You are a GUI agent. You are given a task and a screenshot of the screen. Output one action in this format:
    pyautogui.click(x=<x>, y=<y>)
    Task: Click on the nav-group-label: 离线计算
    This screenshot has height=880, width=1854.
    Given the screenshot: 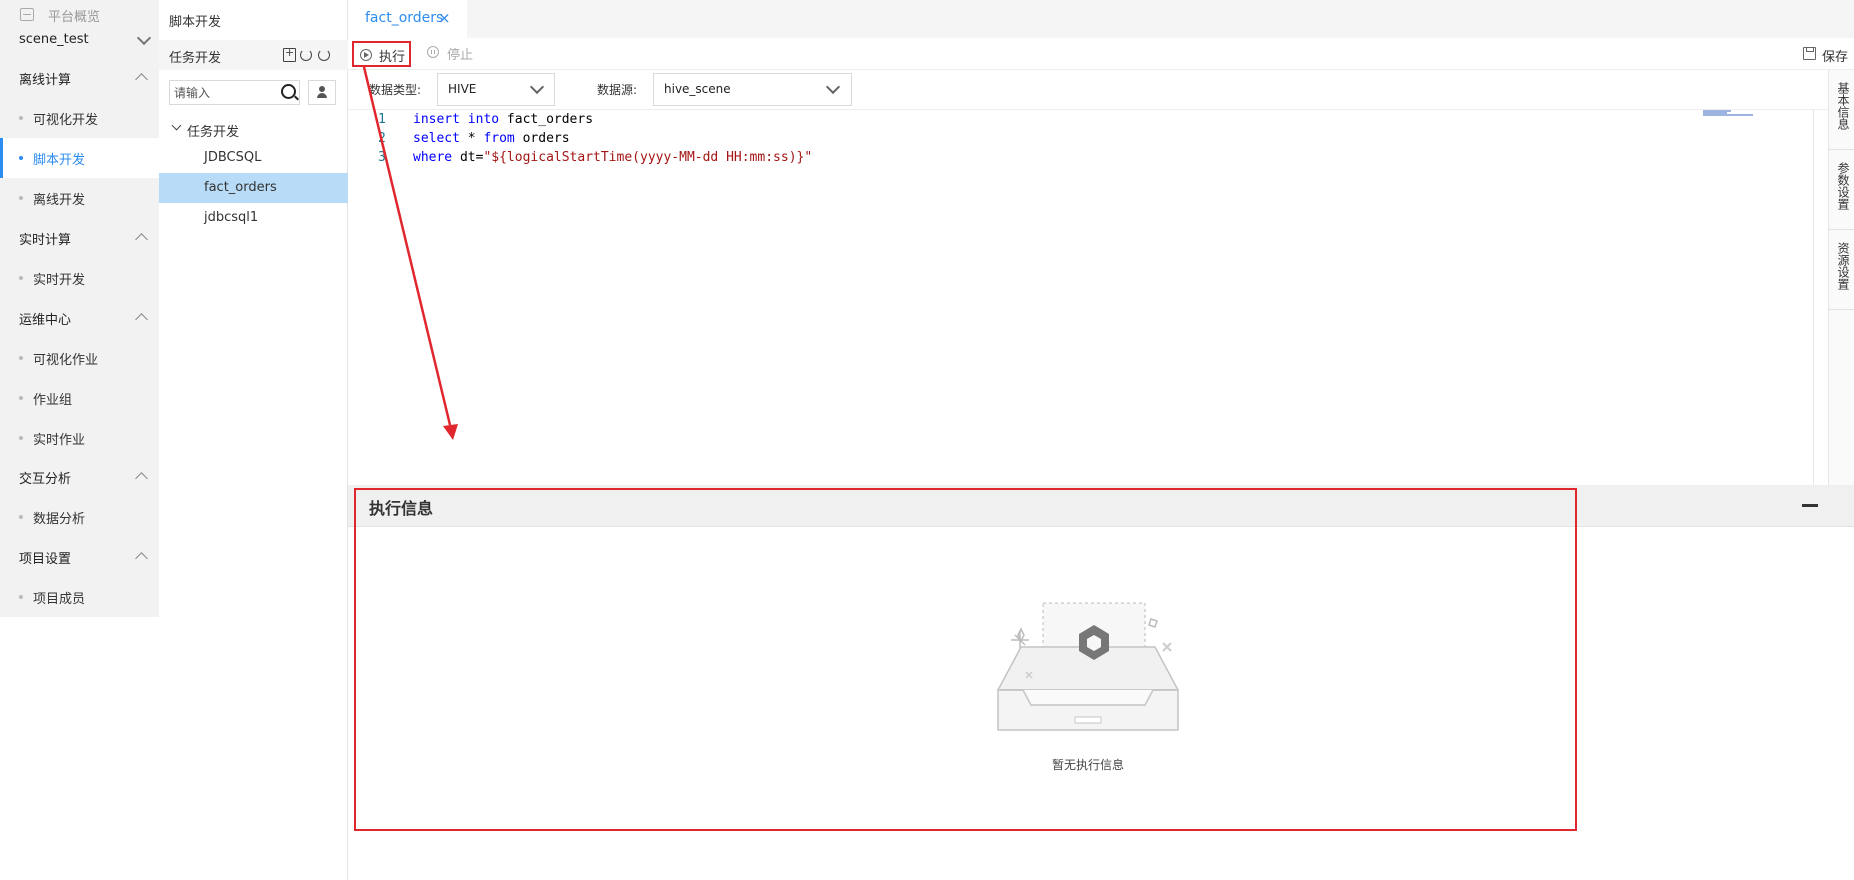 What is the action you would take?
    pyautogui.click(x=45, y=80)
    